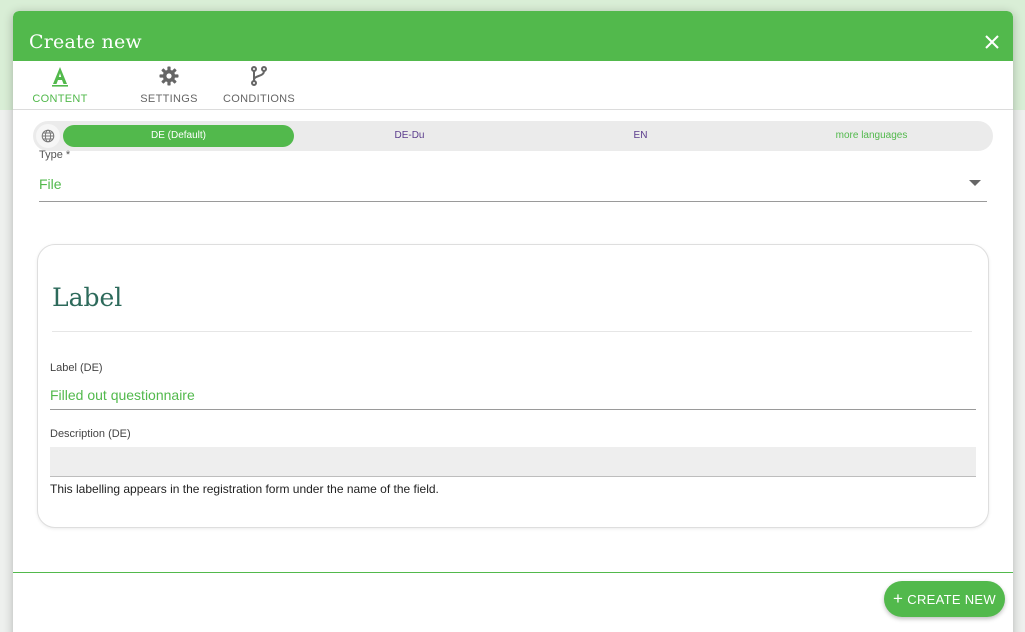 This screenshot has height=632, width=1025. I want to click on tab-settings: SETTINGS, so click(169, 86).